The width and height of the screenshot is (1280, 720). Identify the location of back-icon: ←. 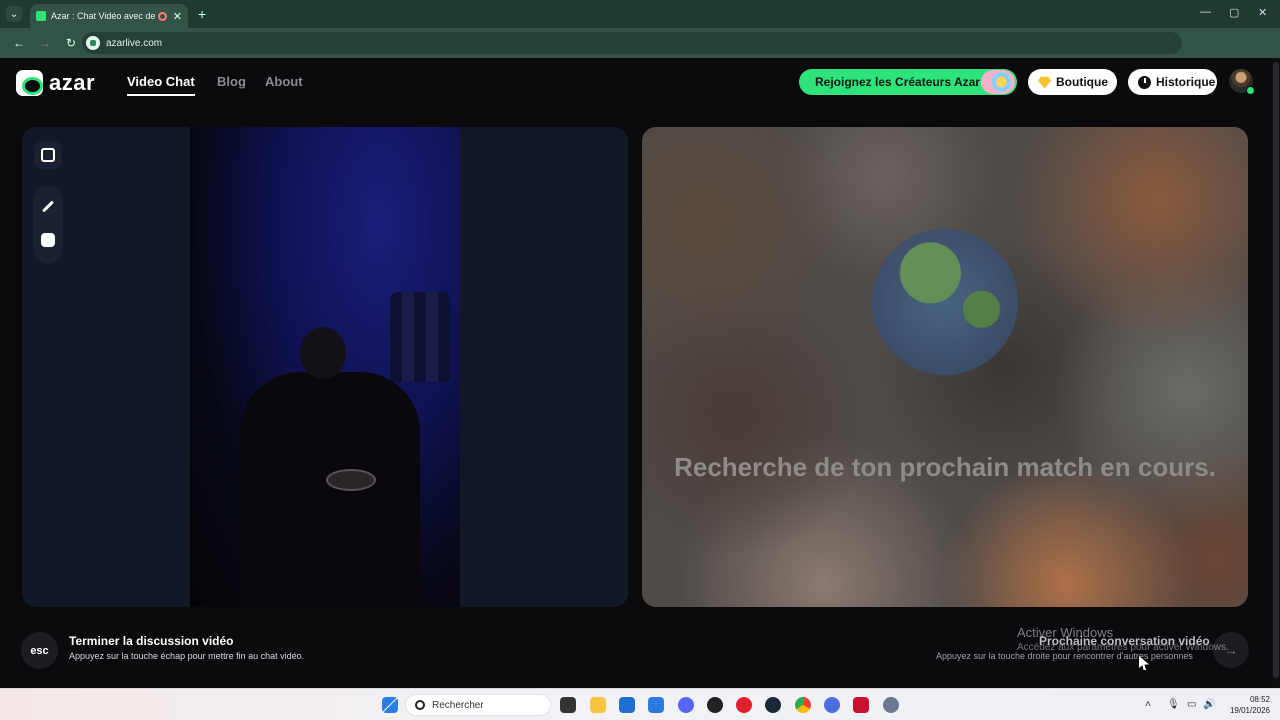
(19, 43).